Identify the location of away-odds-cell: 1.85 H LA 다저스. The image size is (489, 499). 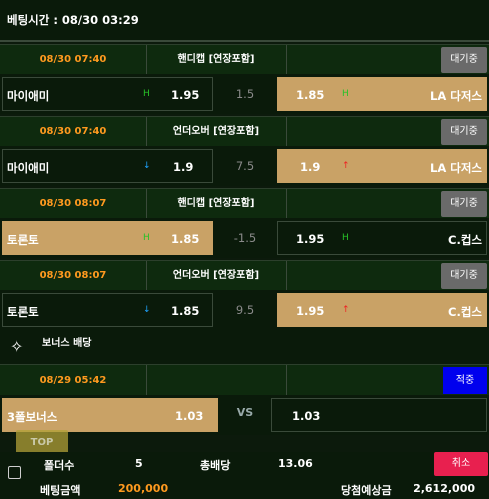
(382, 94).